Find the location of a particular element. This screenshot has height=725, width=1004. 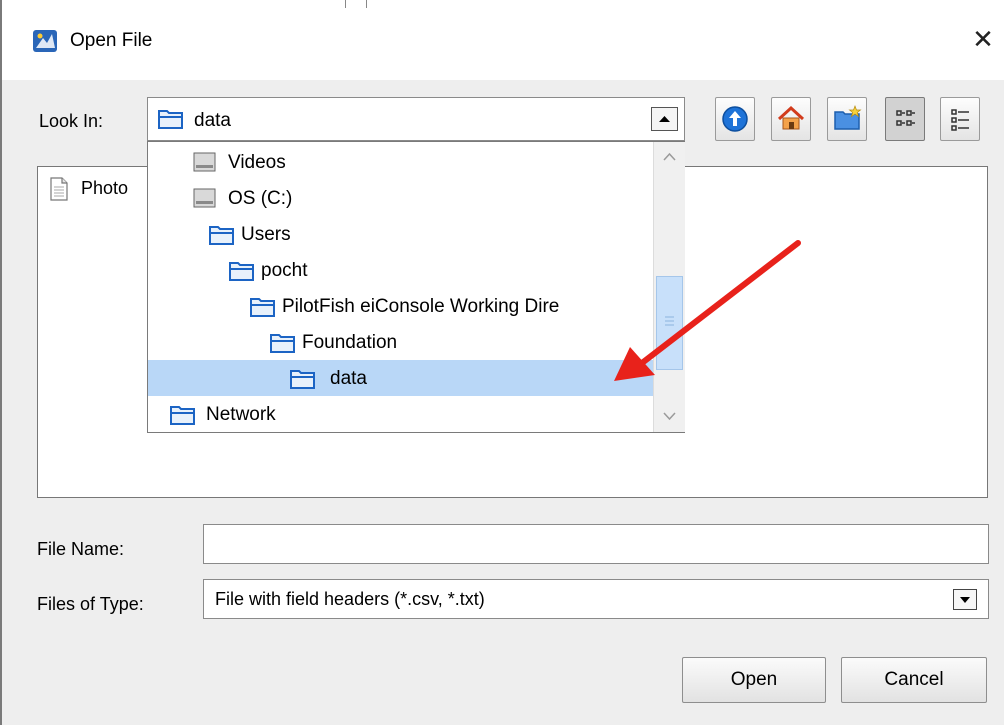

details-view-button is located at coordinates (960, 119).